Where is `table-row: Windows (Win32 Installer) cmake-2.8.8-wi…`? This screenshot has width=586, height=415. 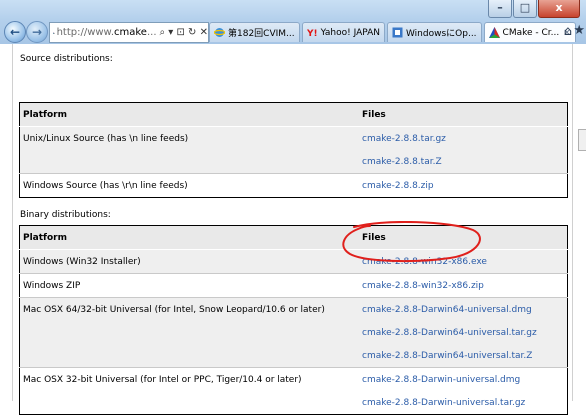
table-row: Windows (Win32 Installer) cmake-2.8.8-wi… is located at coordinates (293, 261).